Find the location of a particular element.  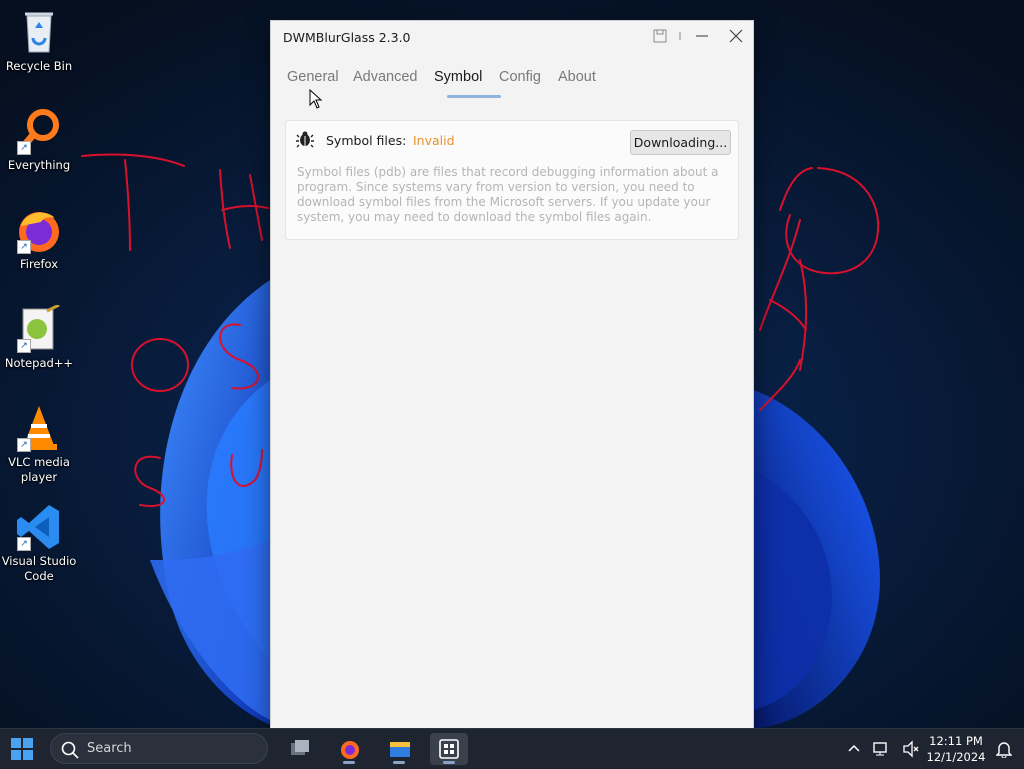

desktop-icon-vscode: ↗ Visual Studio Code is located at coordinates (39, 543).